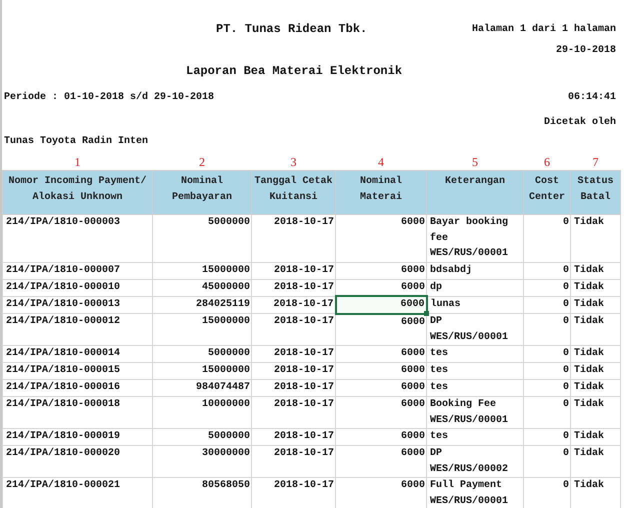  I want to click on printed-by-label: Dicetak oleh, so click(580, 122).